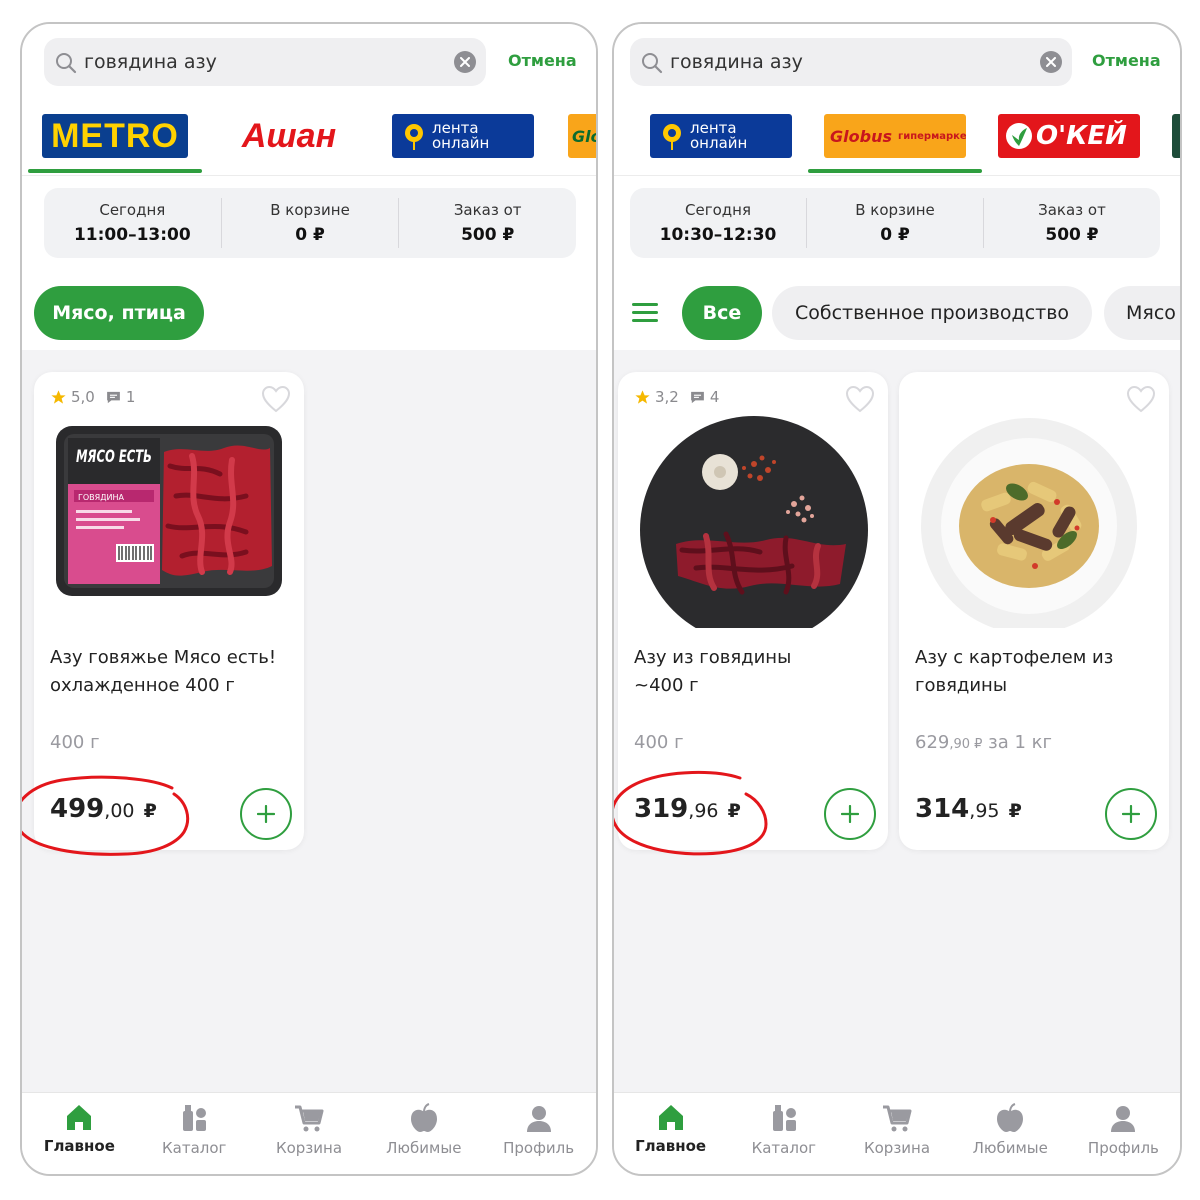 The height and width of the screenshot is (1200, 1200). Describe the element at coordinates (646, 313) in the screenshot. I see `menu-icon` at that location.